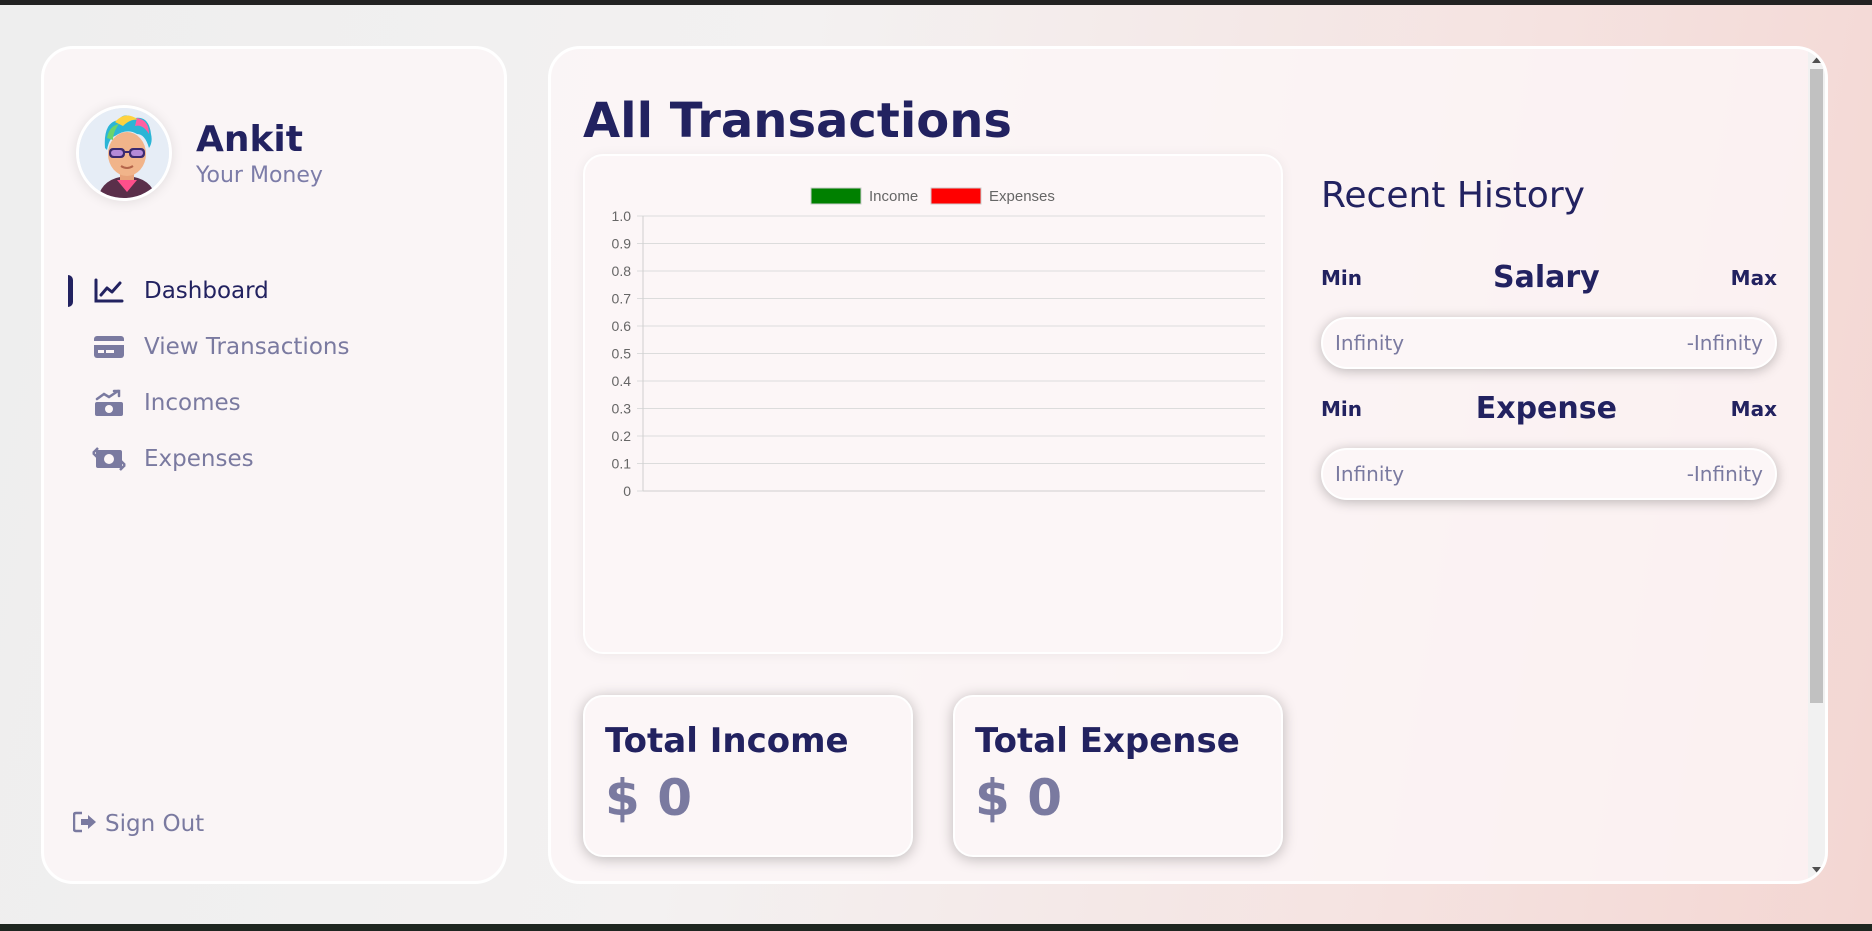  What do you see at coordinates (622, 436) in the screenshot?
I see `y-tick-label: 0.2` at bounding box center [622, 436].